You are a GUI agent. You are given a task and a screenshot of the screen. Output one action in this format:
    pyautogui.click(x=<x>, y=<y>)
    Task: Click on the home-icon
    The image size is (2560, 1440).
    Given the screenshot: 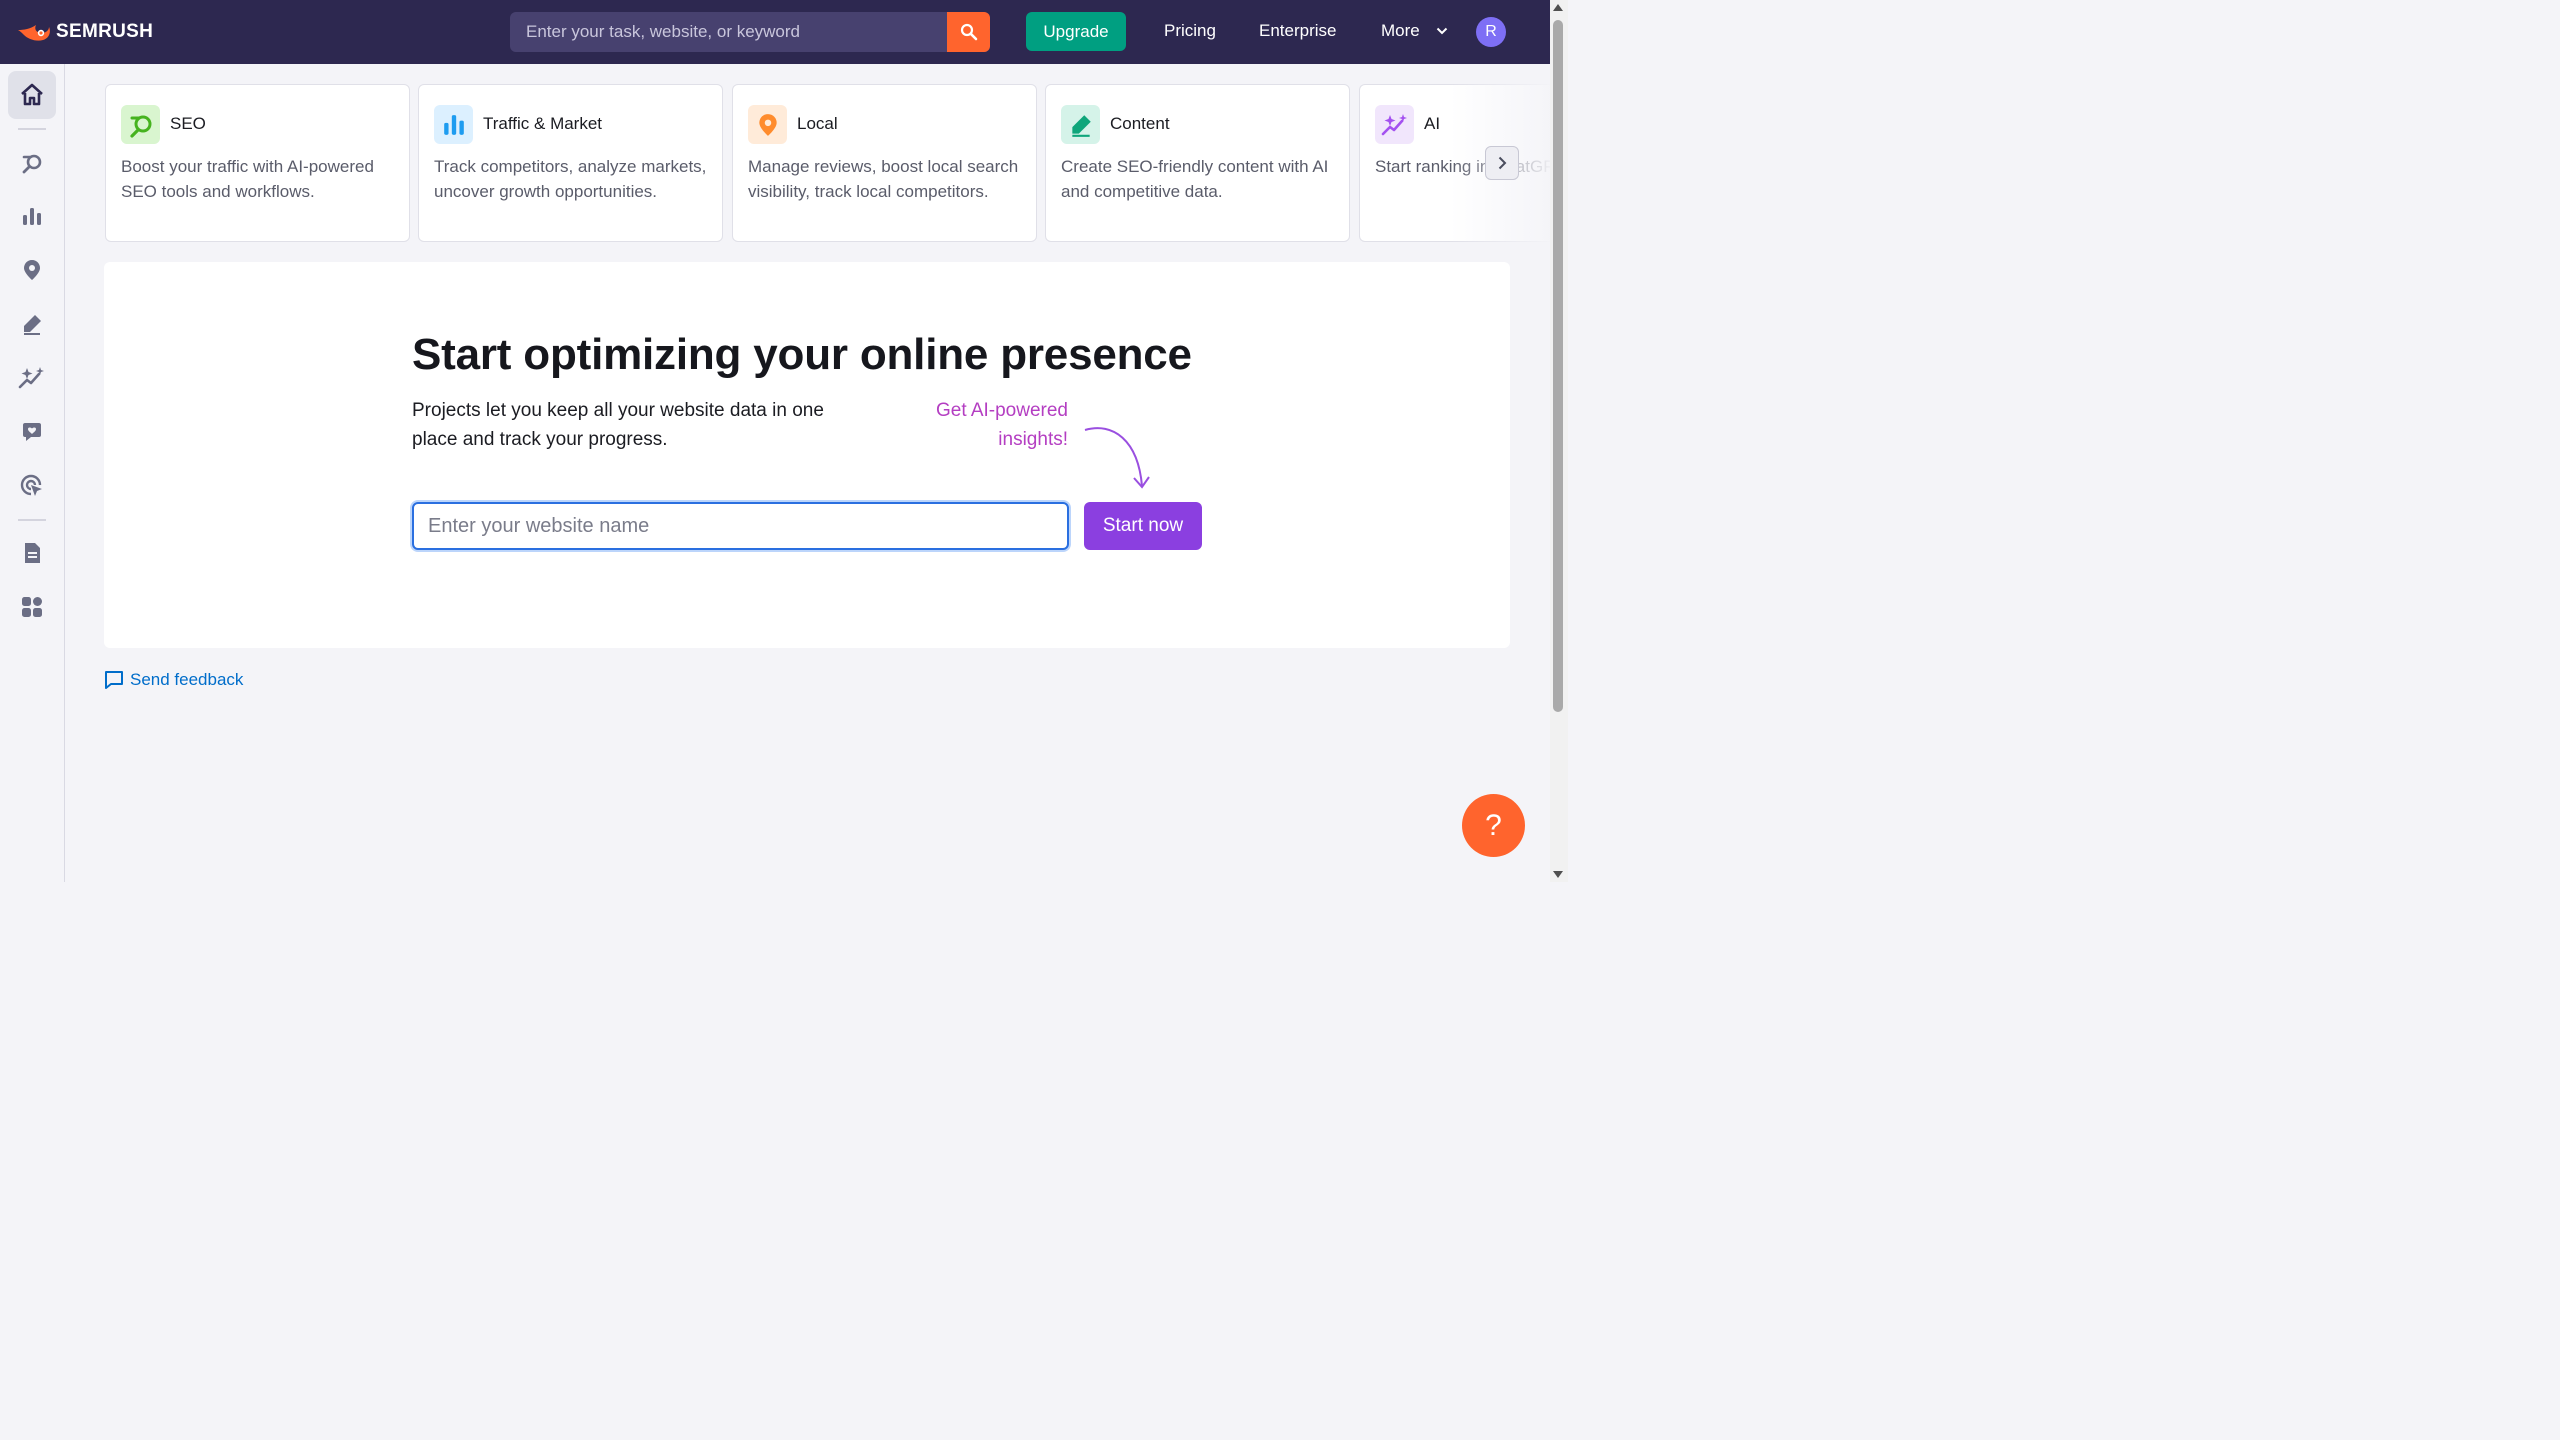 What is the action you would take?
    pyautogui.click(x=32, y=94)
    